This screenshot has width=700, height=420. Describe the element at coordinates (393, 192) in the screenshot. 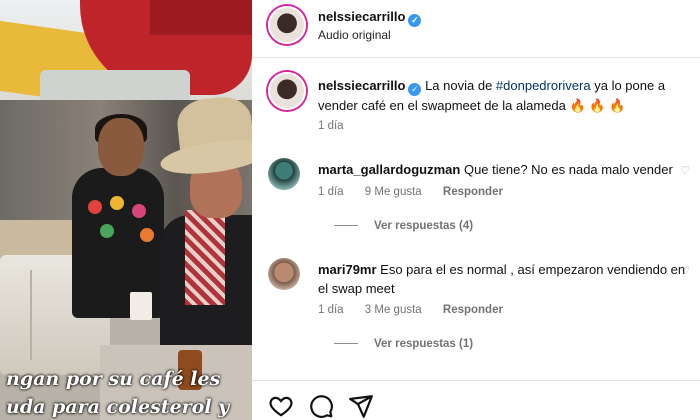

I see `comment-likes: 9 Me gusta` at that location.